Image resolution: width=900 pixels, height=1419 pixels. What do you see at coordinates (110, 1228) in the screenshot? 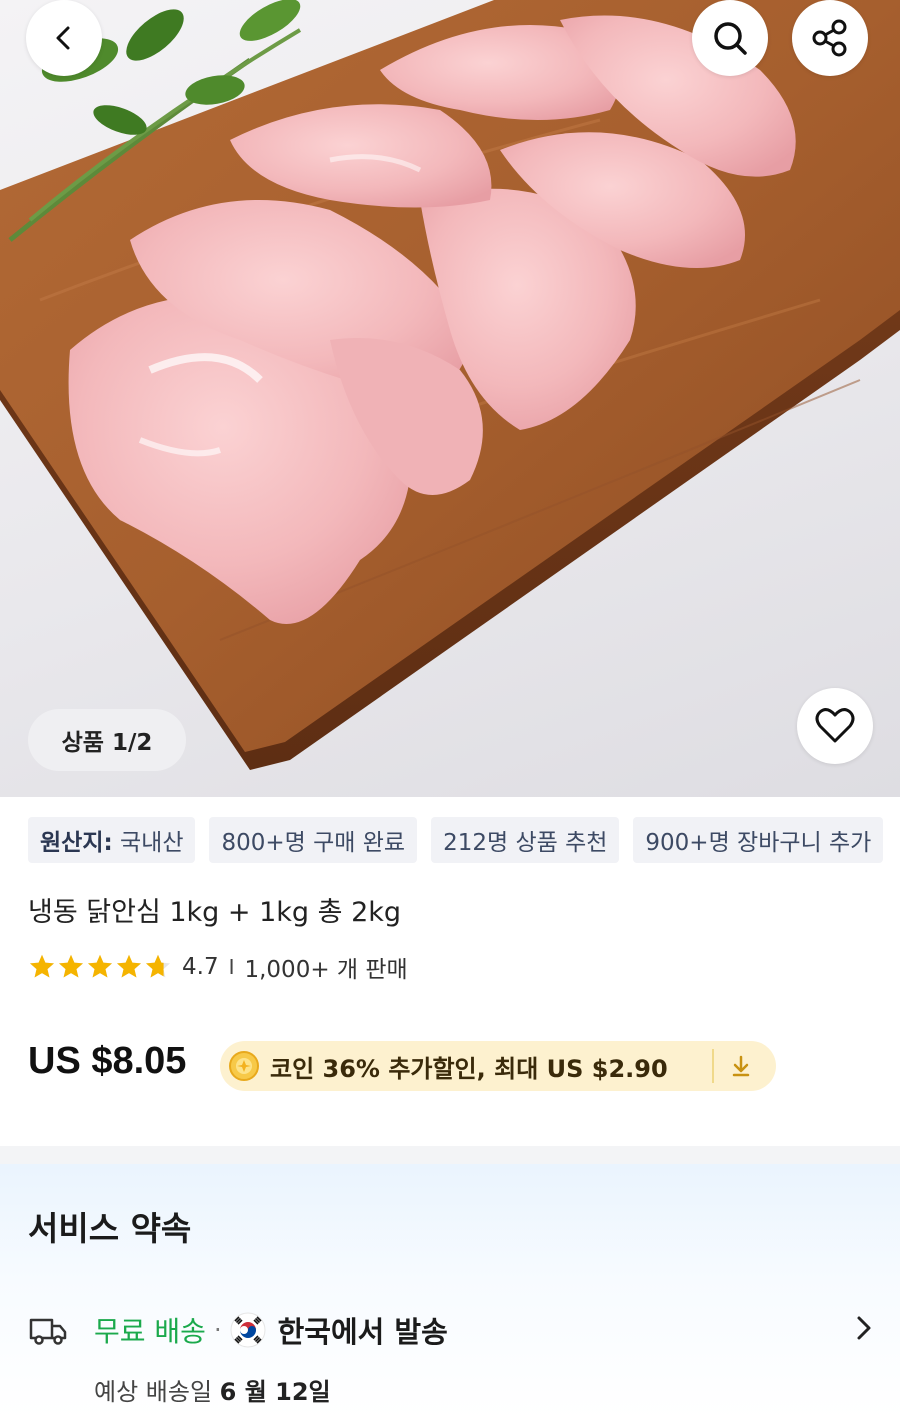
I see `service-title: 서비스 약속` at bounding box center [110, 1228].